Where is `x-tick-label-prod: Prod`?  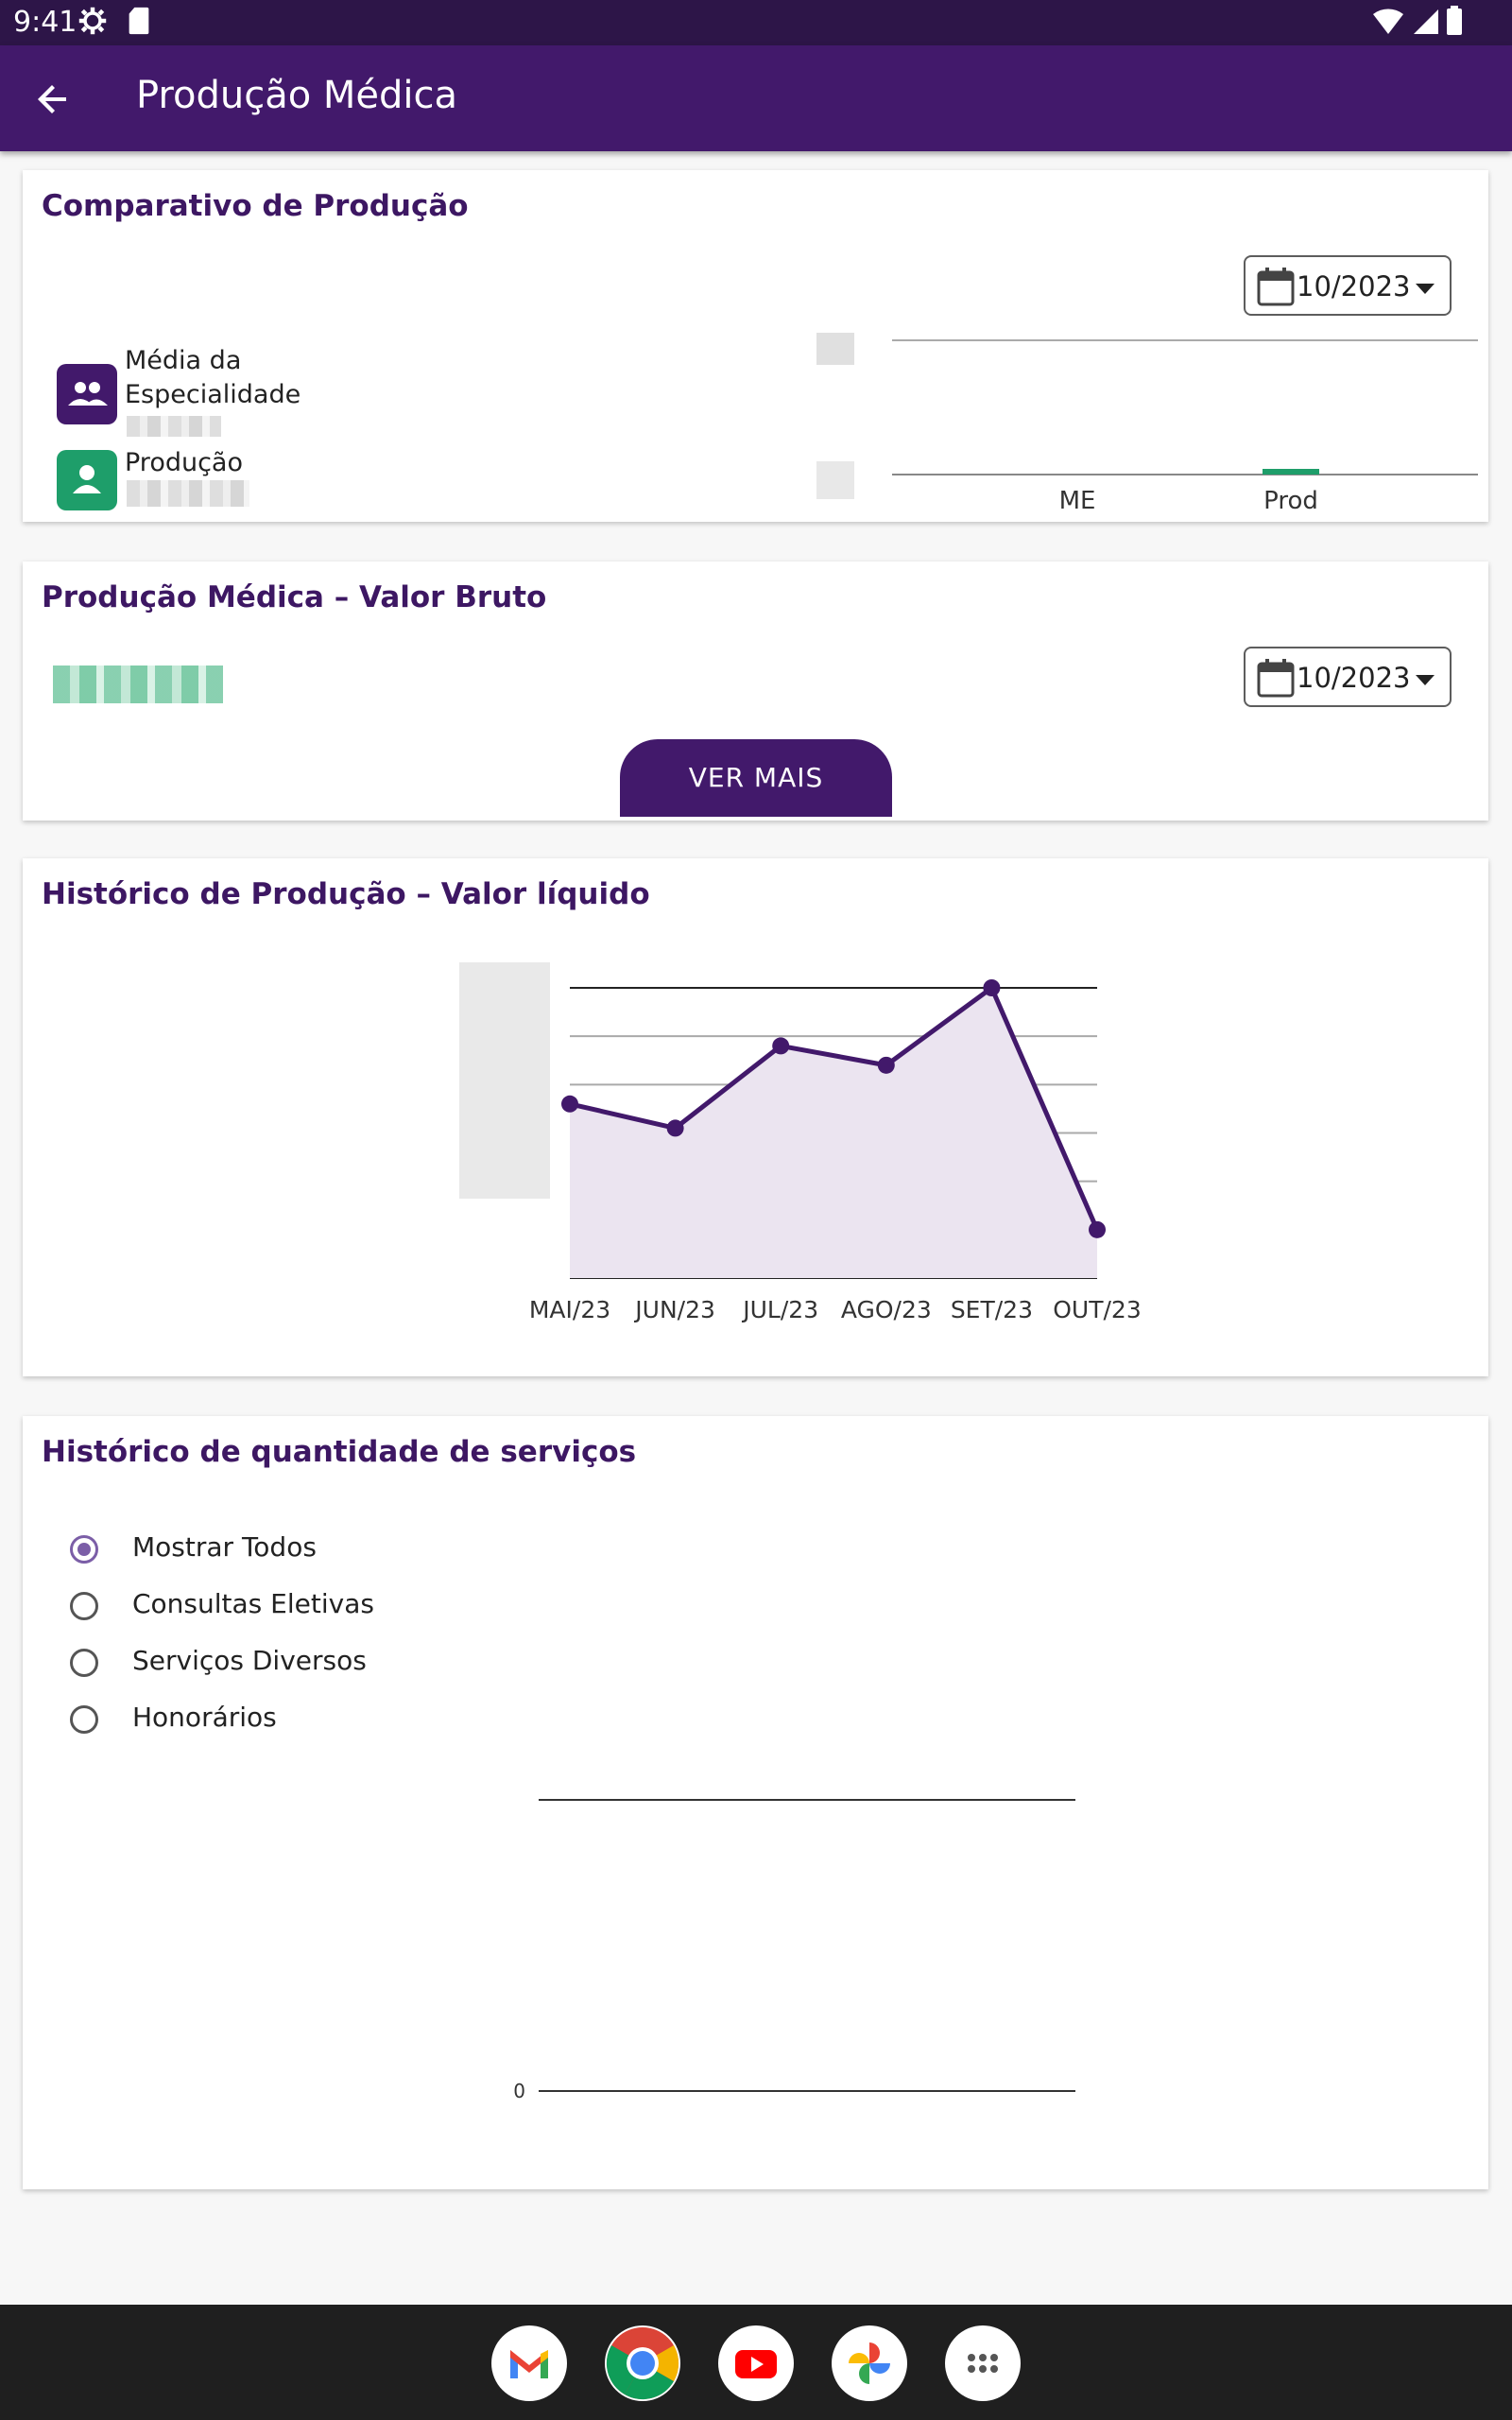 x-tick-label-prod: Prod is located at coordinates (1290, 501).